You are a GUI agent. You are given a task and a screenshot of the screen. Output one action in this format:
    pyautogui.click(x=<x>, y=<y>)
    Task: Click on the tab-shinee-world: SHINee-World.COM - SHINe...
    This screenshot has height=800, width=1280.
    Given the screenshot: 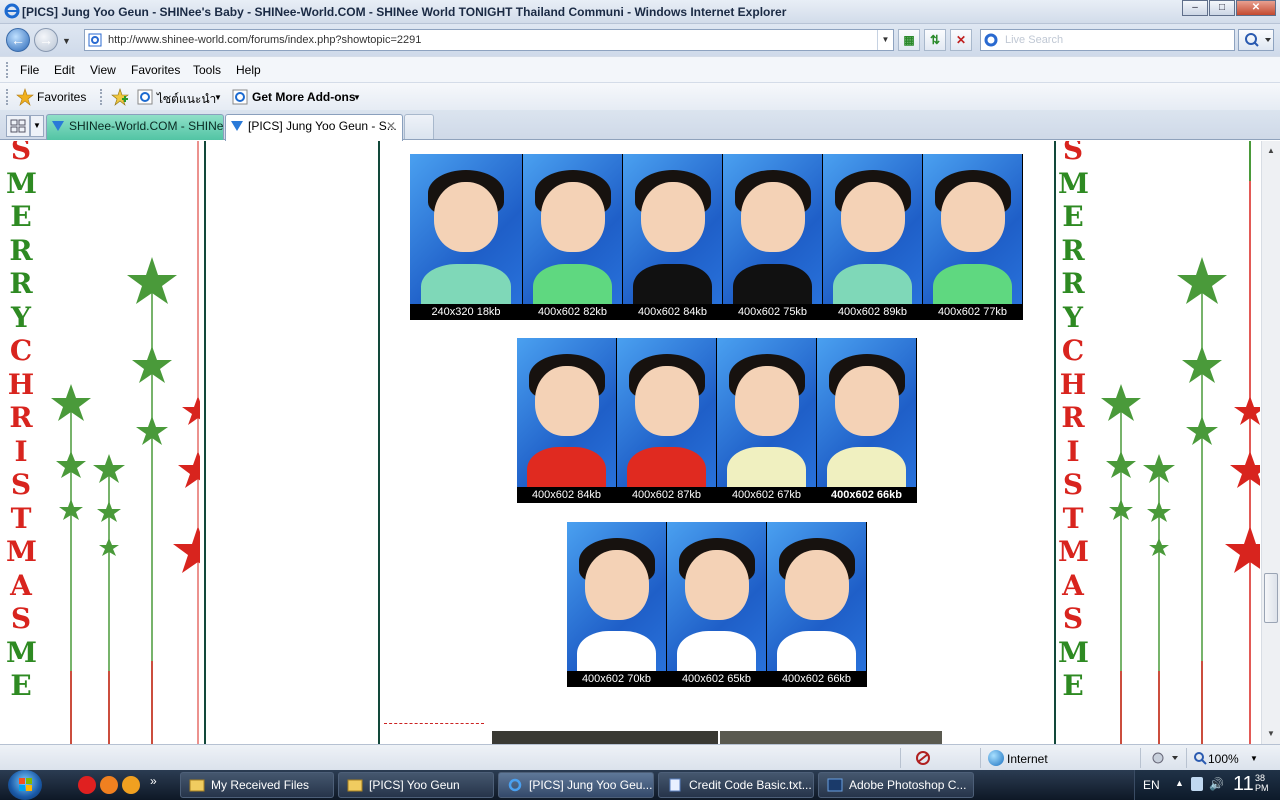 What is the action you would take?
    pyautogui.click(x=135, y=127)
    